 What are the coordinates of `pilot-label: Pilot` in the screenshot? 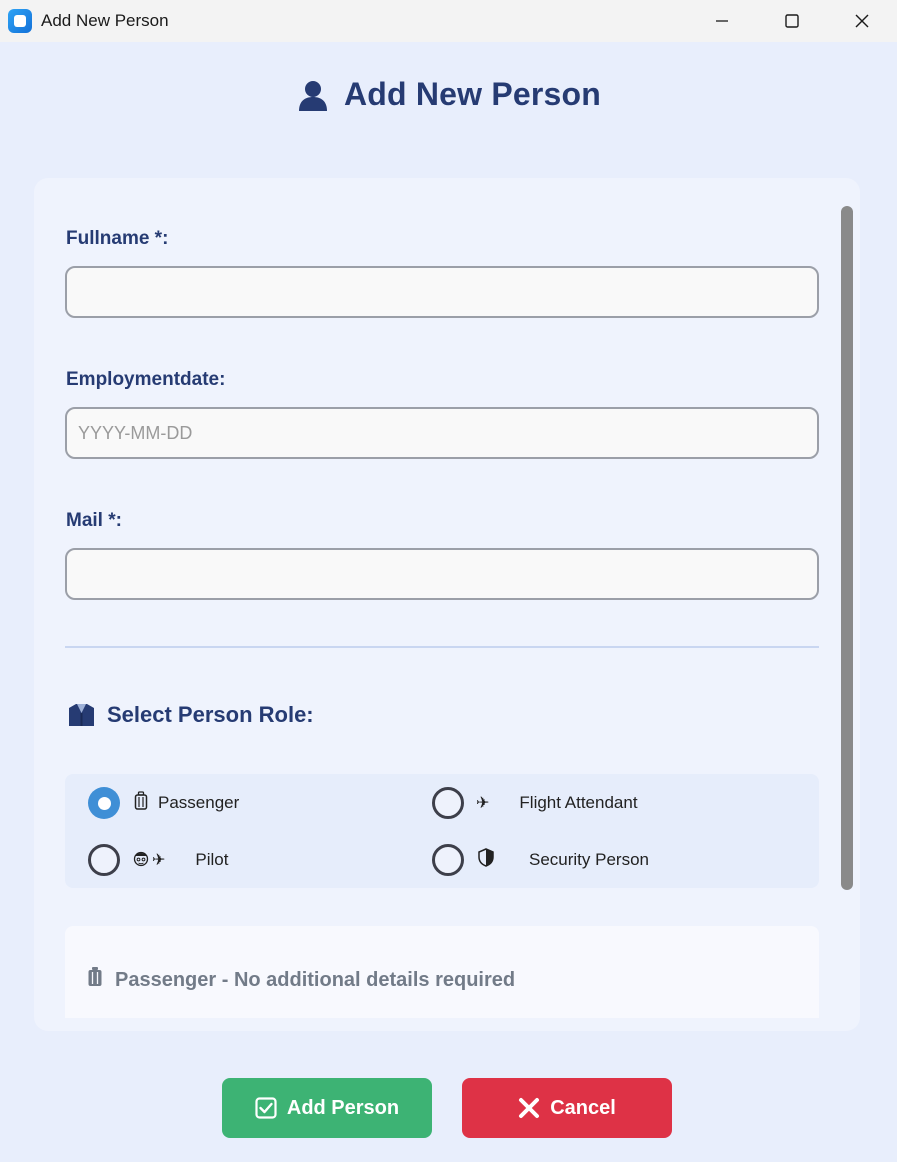 It's located at (212, 859).